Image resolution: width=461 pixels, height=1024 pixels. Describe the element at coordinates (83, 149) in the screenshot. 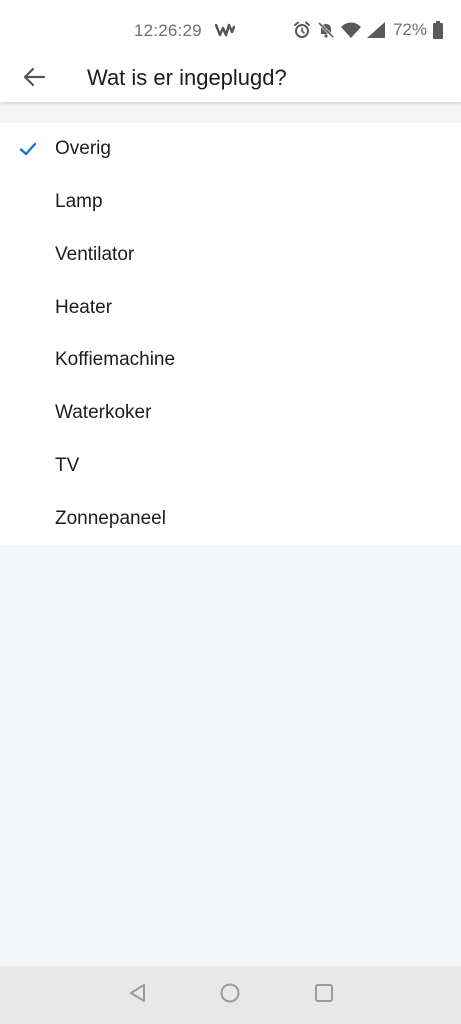

I see `option-label: Overig` at that location.